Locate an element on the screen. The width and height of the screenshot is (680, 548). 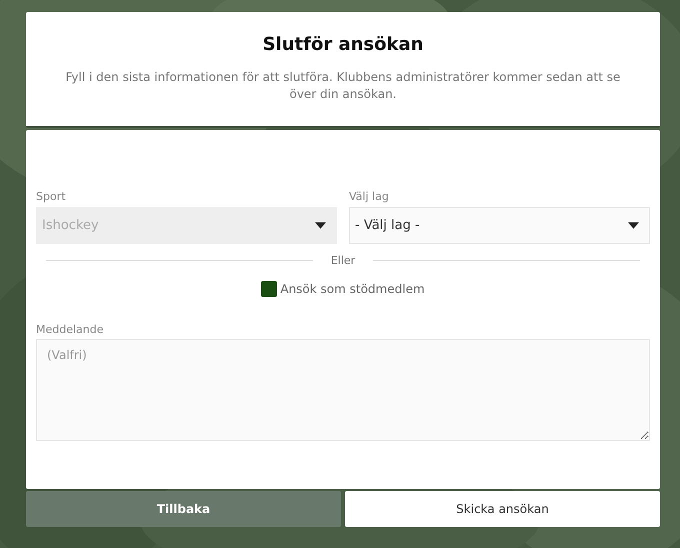
field-label: Välj lag is located at coordinates (369, 196).